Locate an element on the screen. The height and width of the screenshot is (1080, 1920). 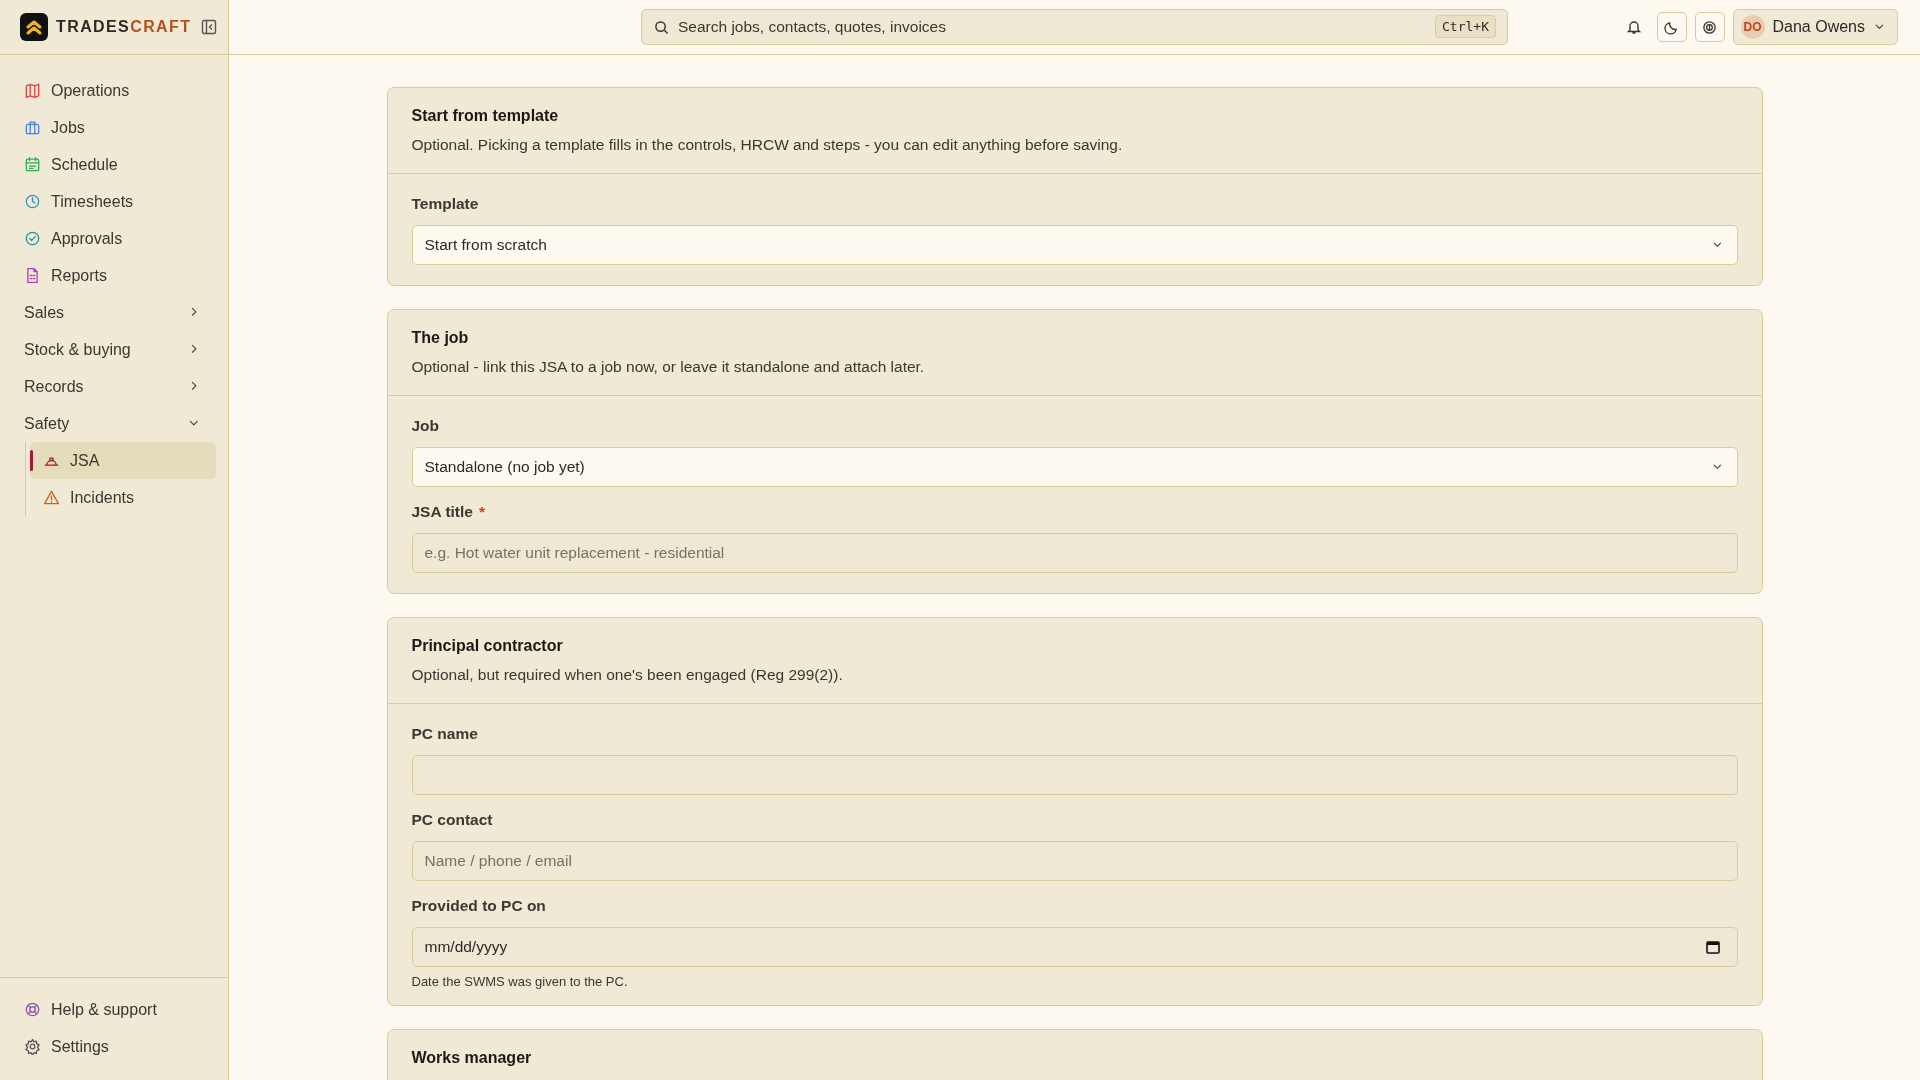
card-description: Optional, but required when one's been engaged (Reg 299(2)). is located at coordinates (627, 675).